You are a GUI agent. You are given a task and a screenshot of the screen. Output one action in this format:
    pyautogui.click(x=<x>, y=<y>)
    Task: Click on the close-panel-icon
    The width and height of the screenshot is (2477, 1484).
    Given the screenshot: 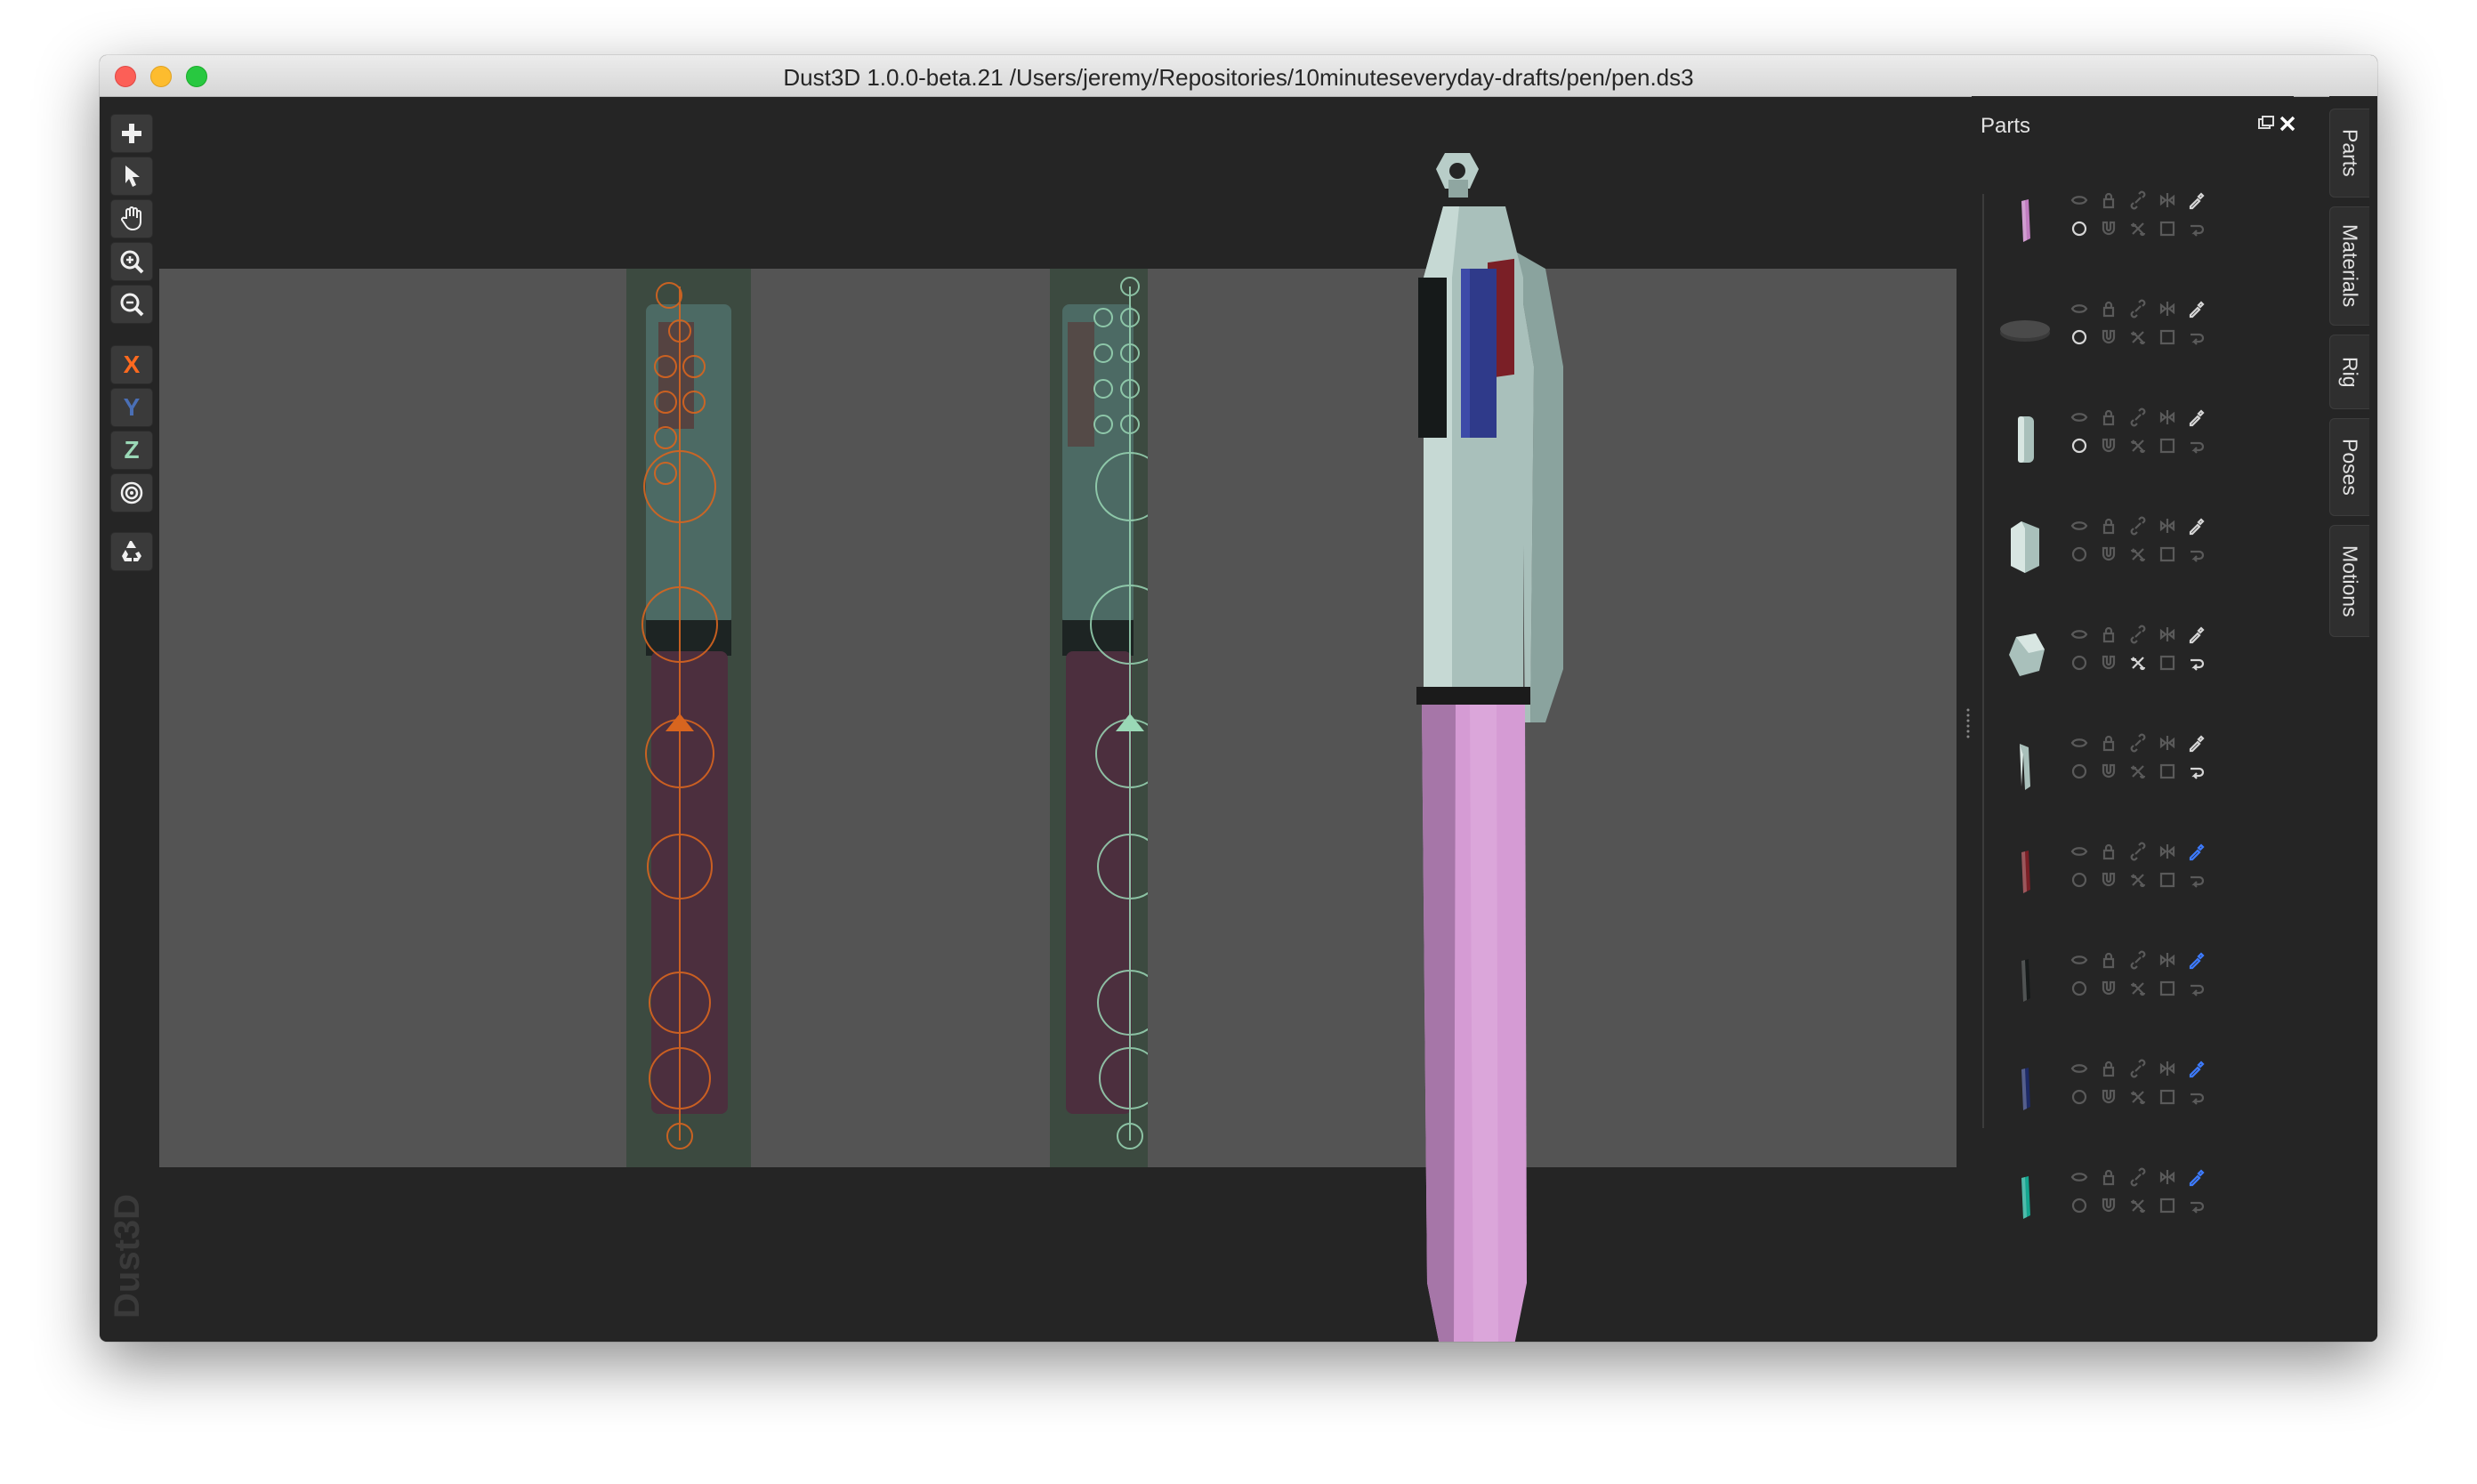 What is the action you would take?
    pyautogui.click(x=2287, y=123)
    